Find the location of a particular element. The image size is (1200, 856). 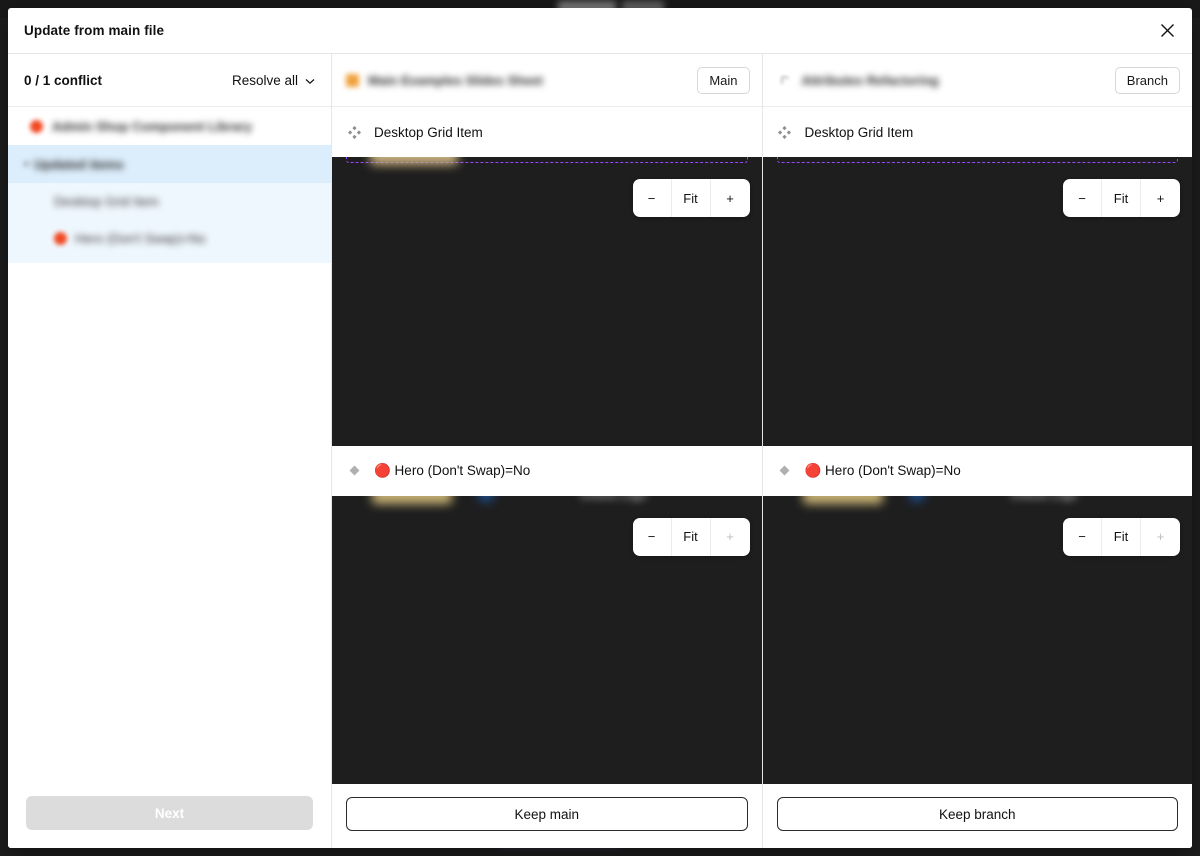

preview-canvas-branch-bottom: Unlock Logo − Fit + is located at coordinates (977, 639).